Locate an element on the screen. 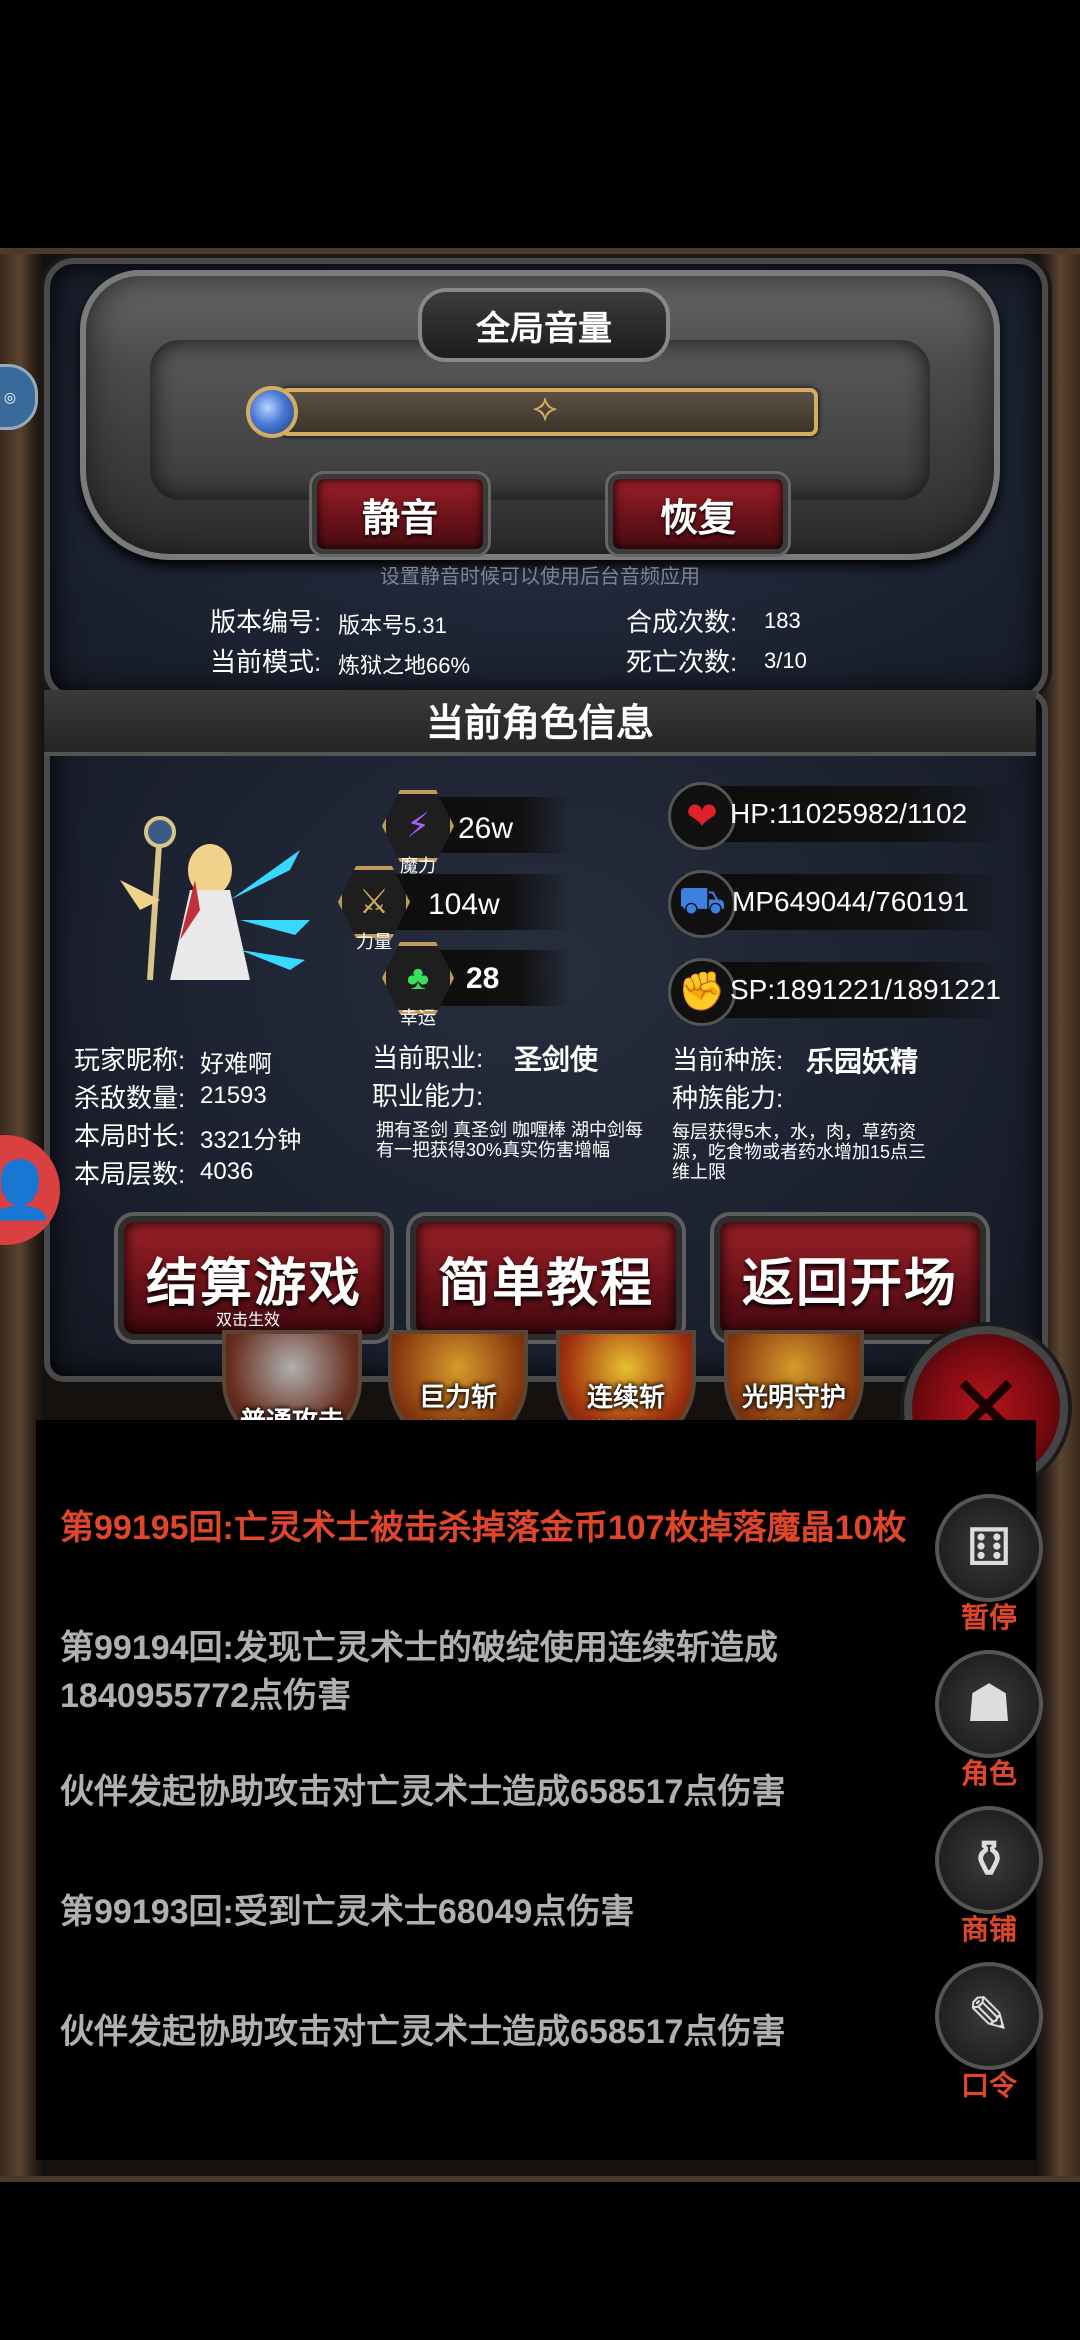 This screenshot has width=1080, height=2340. race-value: 乐园妖精 is located at coordinates (862, 1061).